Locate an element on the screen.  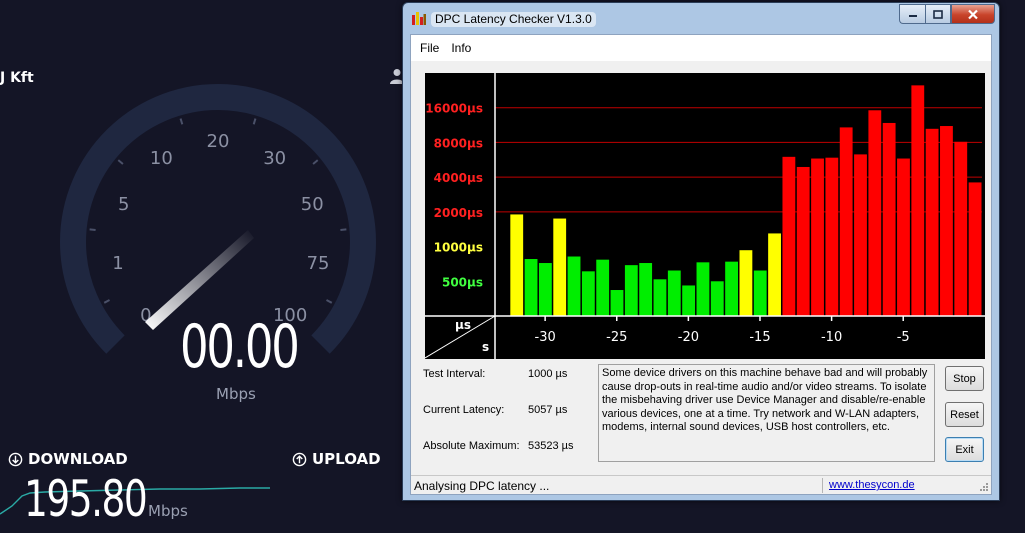
close-button is located at coordinates (973, 14).